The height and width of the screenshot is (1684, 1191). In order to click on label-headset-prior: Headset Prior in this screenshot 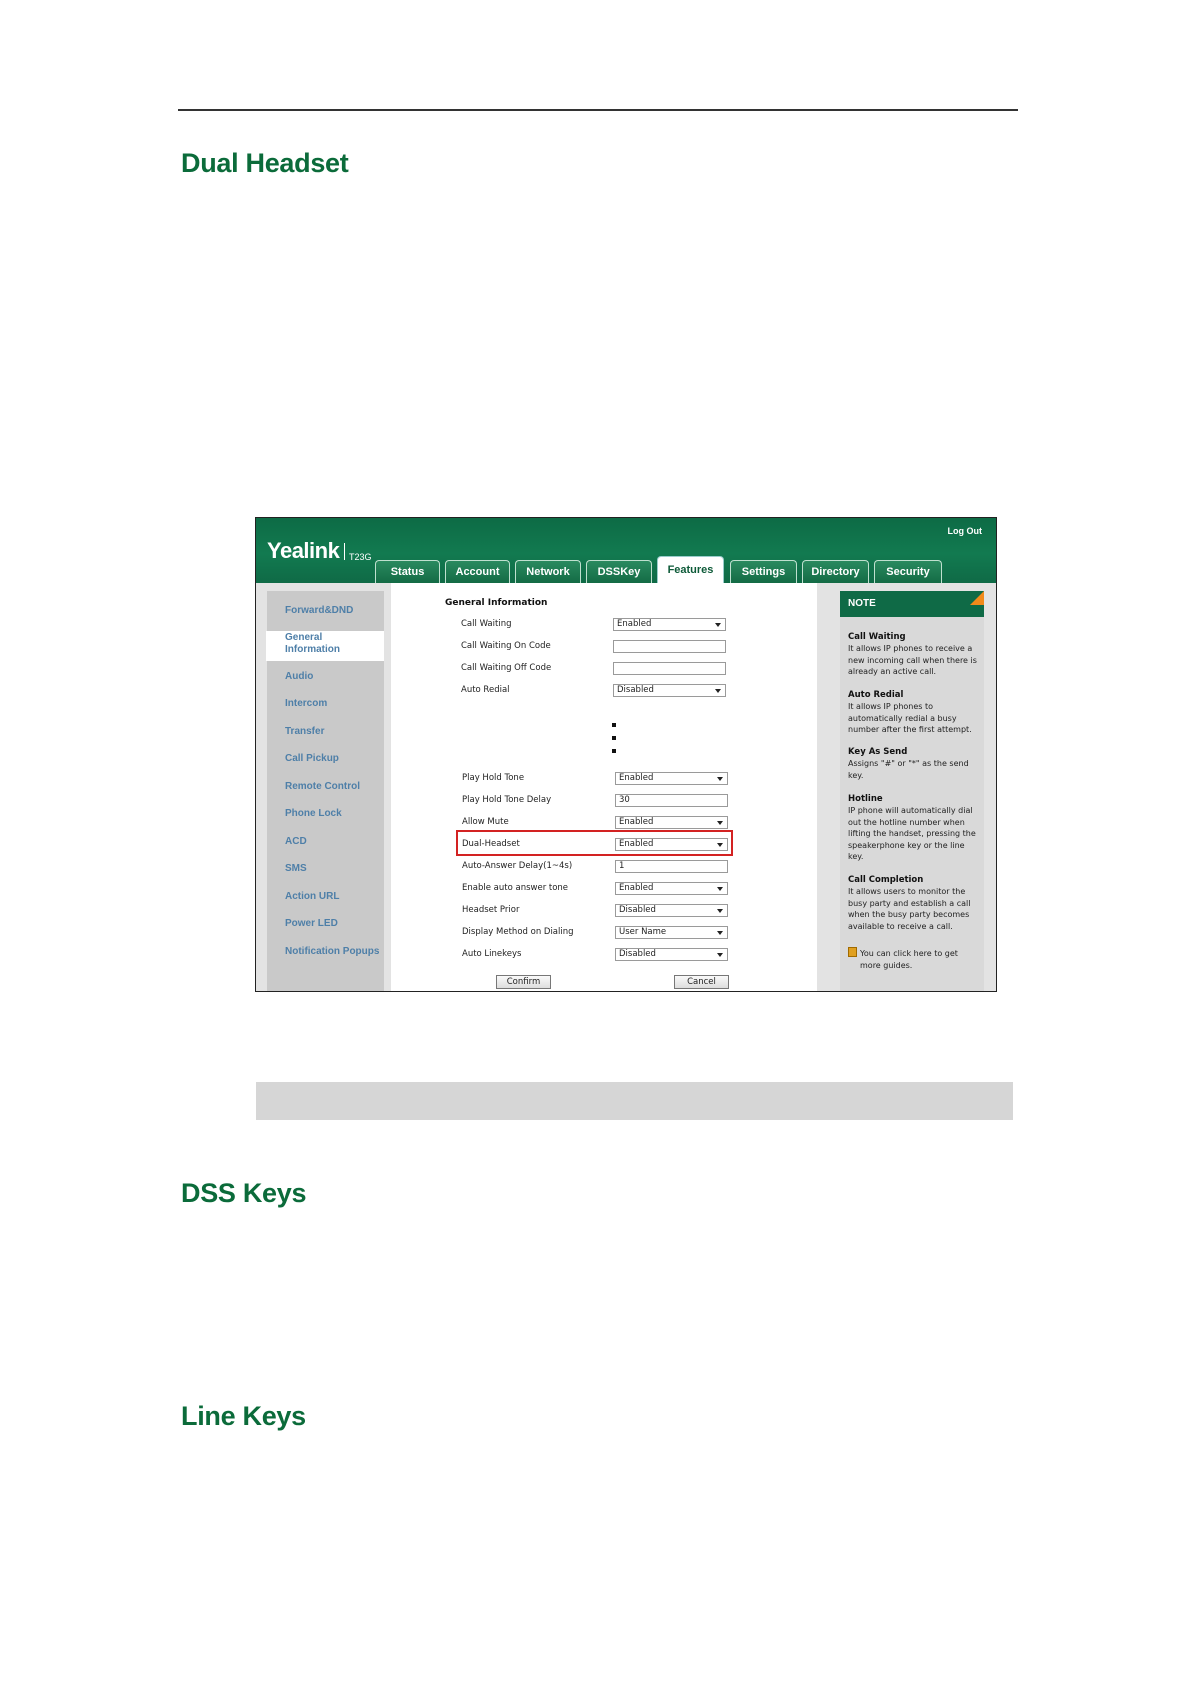, I will do `click(491, 910)`.